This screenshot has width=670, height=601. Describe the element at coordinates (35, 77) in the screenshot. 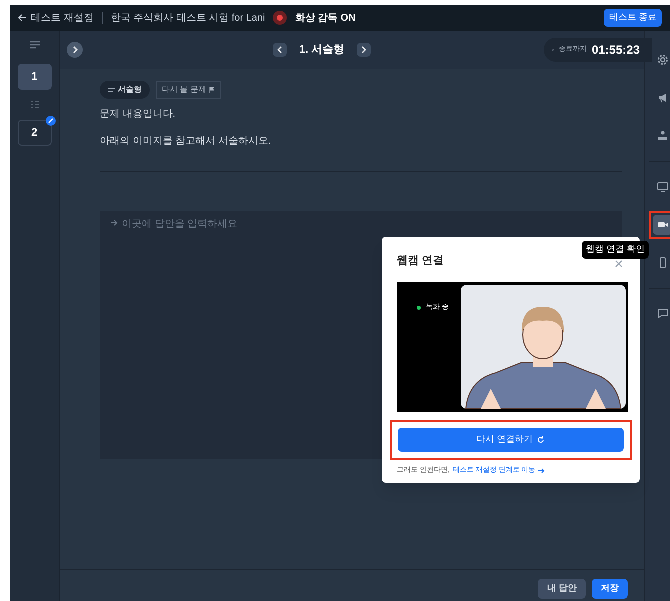

I see `question-number-button: 1` at that location.